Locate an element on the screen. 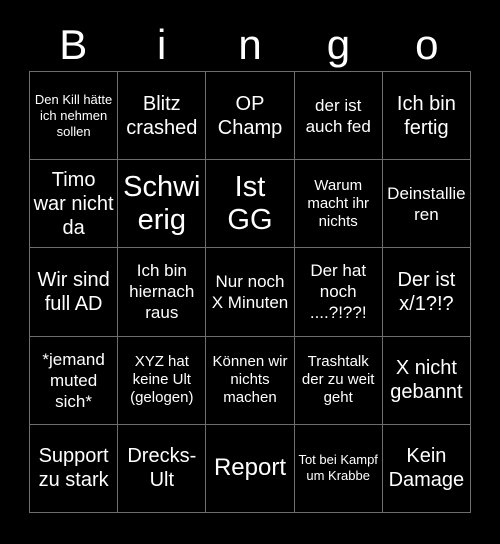 This screenshot has height=544, width=500. bingo-cell: Der ist x/1?!? is located at coordinates (426, 292).